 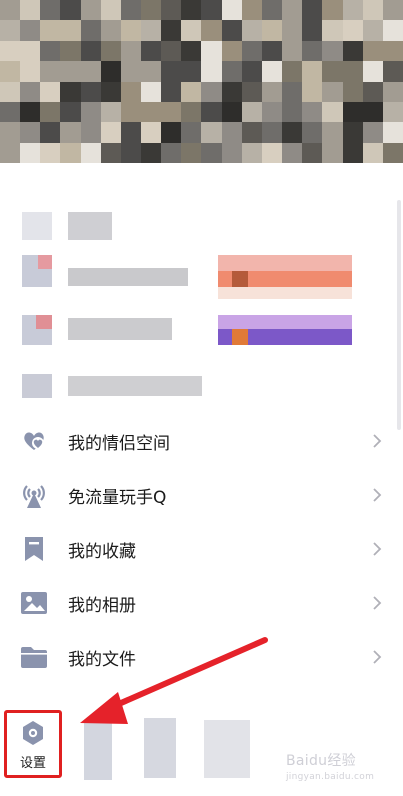 I want to click on menu-item-label: 我的情侣空间, so click(x=119, y=443).